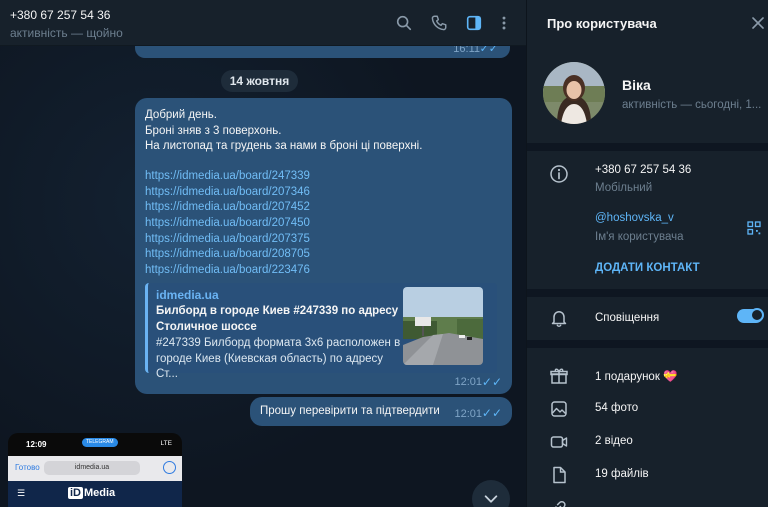 The height and width of the screenshot is (507, 768). I want to click on browser-more-icon, so click(169, 467).